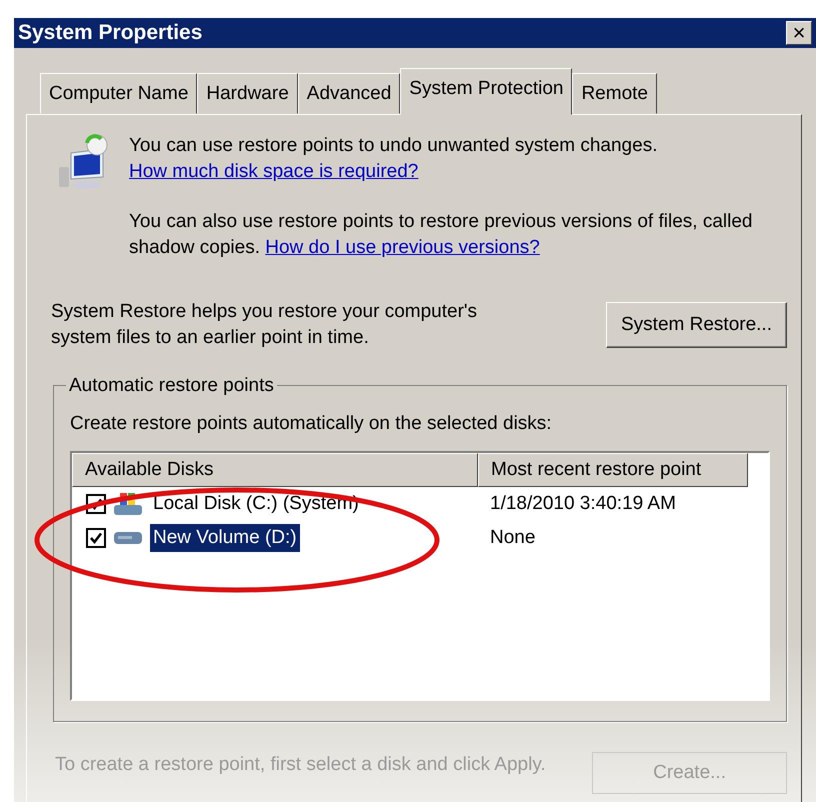 This screenshot has height=802, width=816. Describe the element at coordinates (614, 93) in the screenshot. I see `tab: Remote` at that location.